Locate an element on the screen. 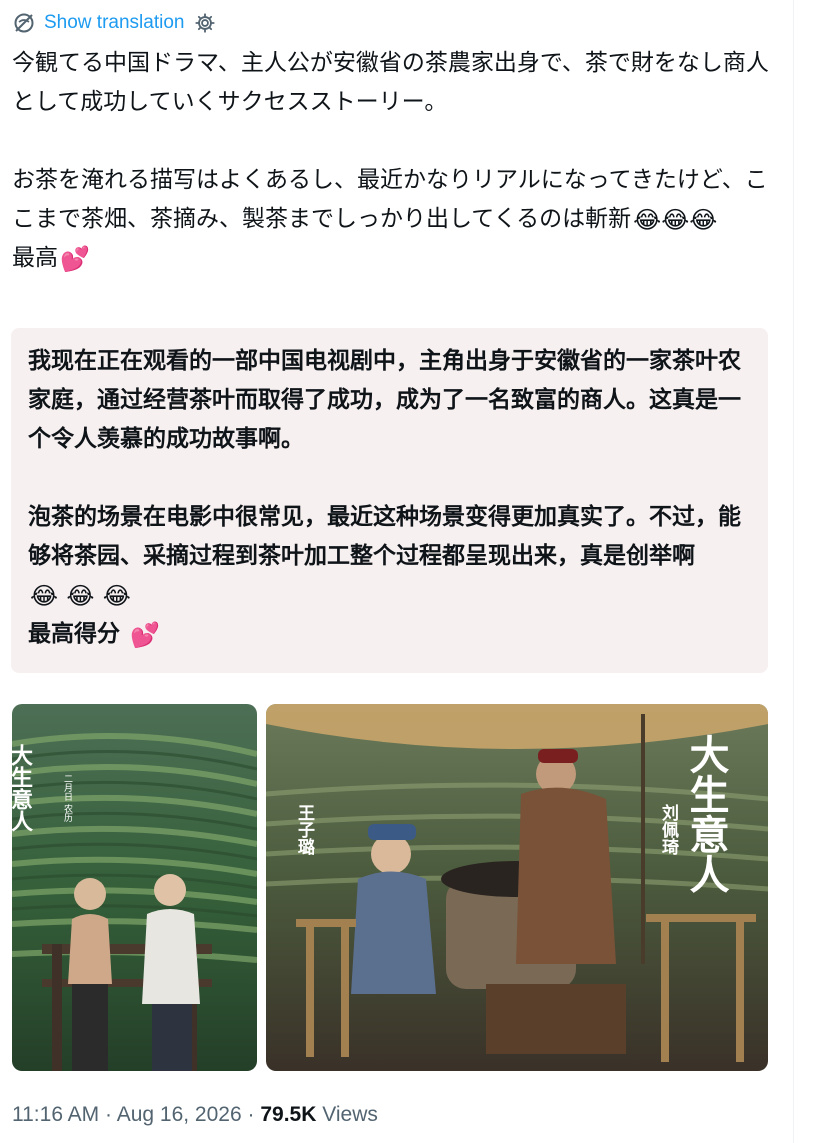  gear-icon is located at coordinates (205, 23).